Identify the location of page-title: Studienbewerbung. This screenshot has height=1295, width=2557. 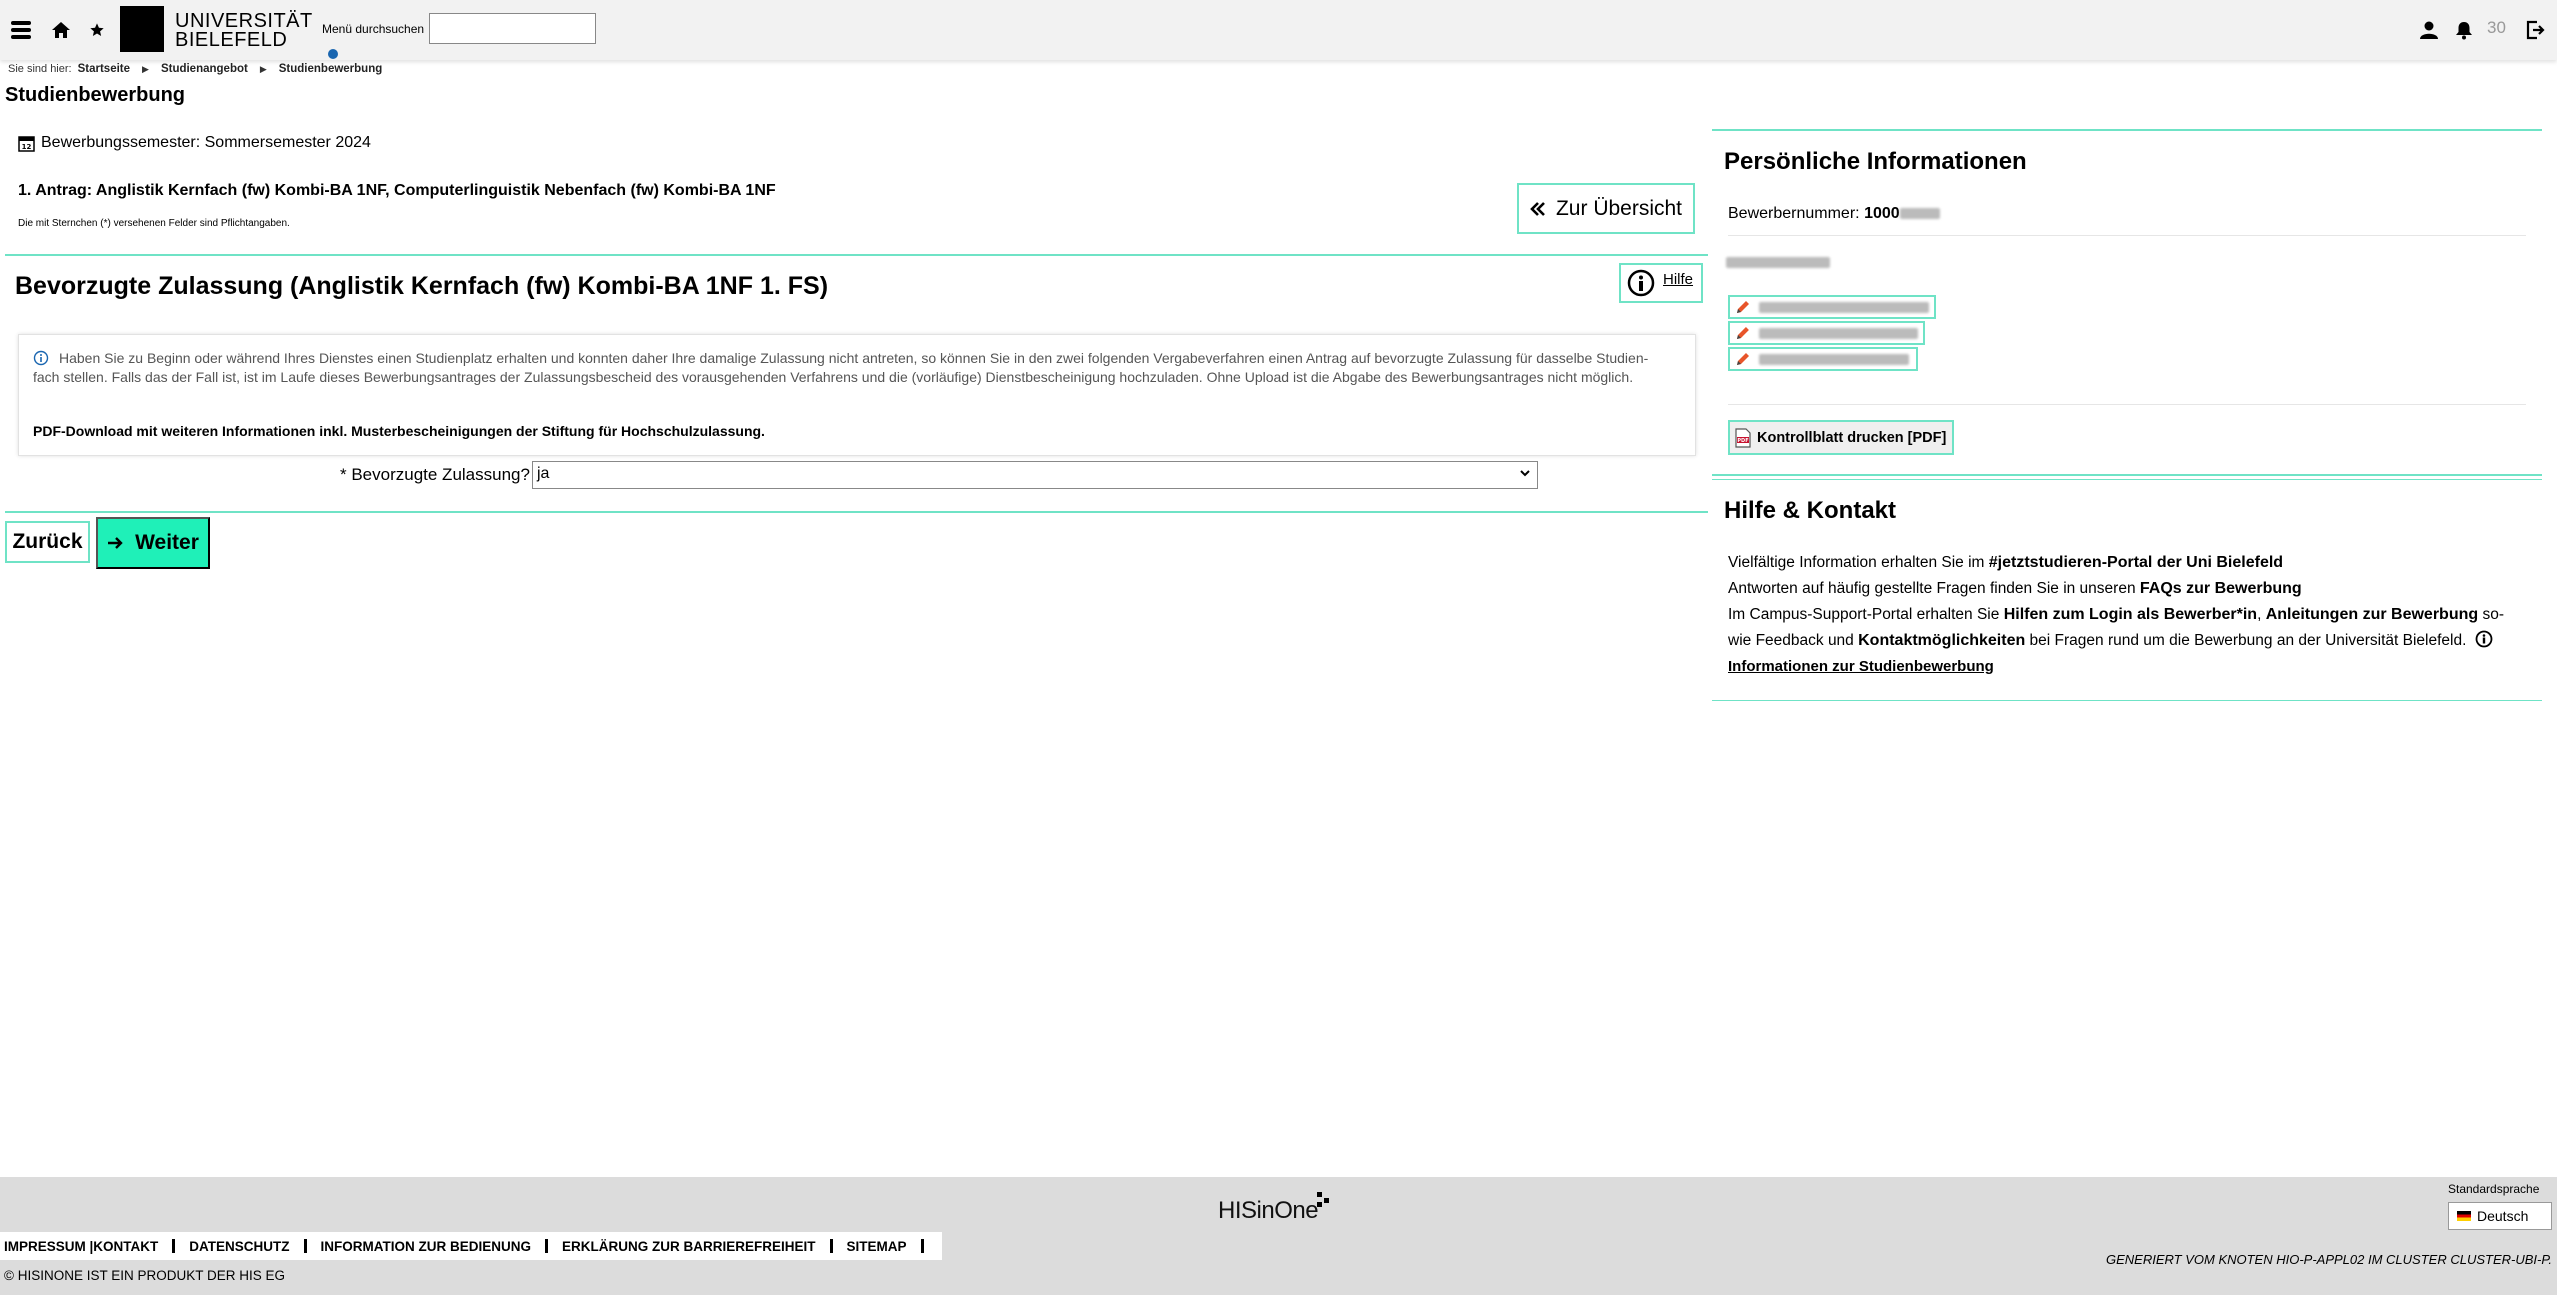
(95, 95).